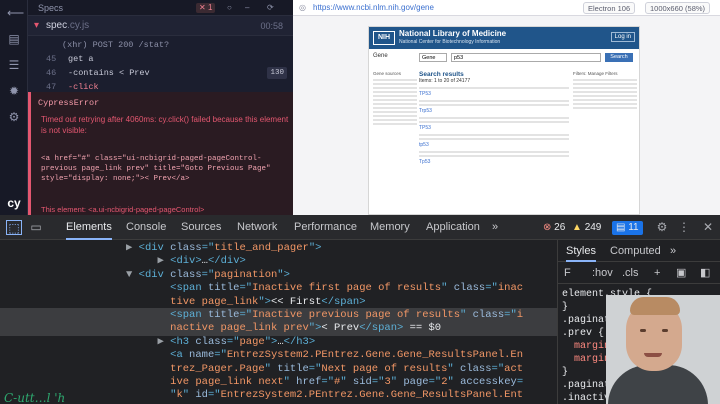  I want to click on settings-icon: ⚙, so click(14, 117).